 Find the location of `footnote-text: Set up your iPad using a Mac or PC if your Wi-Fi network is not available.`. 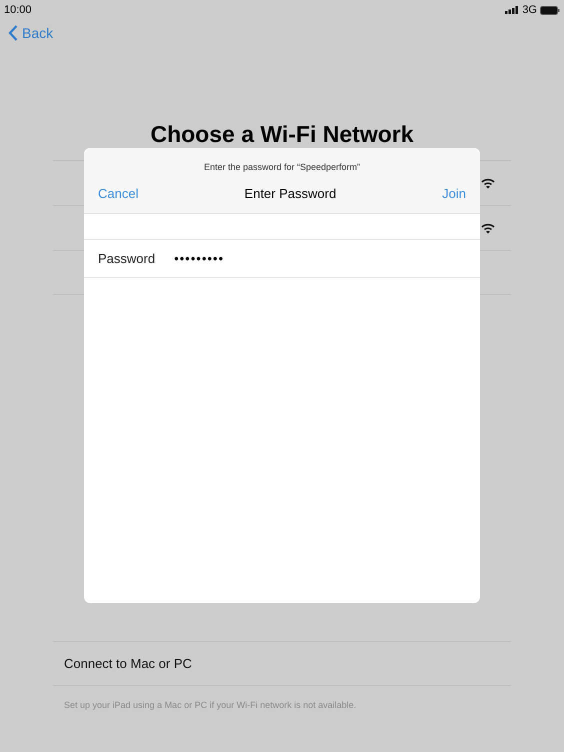

footnote-text: Set up your iPad using a Mac or PC if your Wi-Fi network is not available. is located at coordinates (210, 705).